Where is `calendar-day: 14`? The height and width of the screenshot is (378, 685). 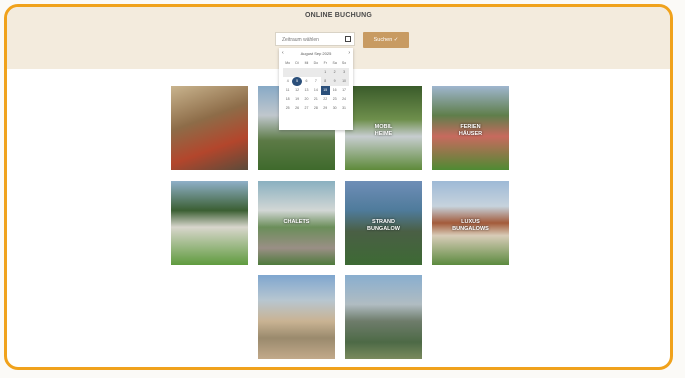 calendar-day: 14 is located at coordinates (315, 90).